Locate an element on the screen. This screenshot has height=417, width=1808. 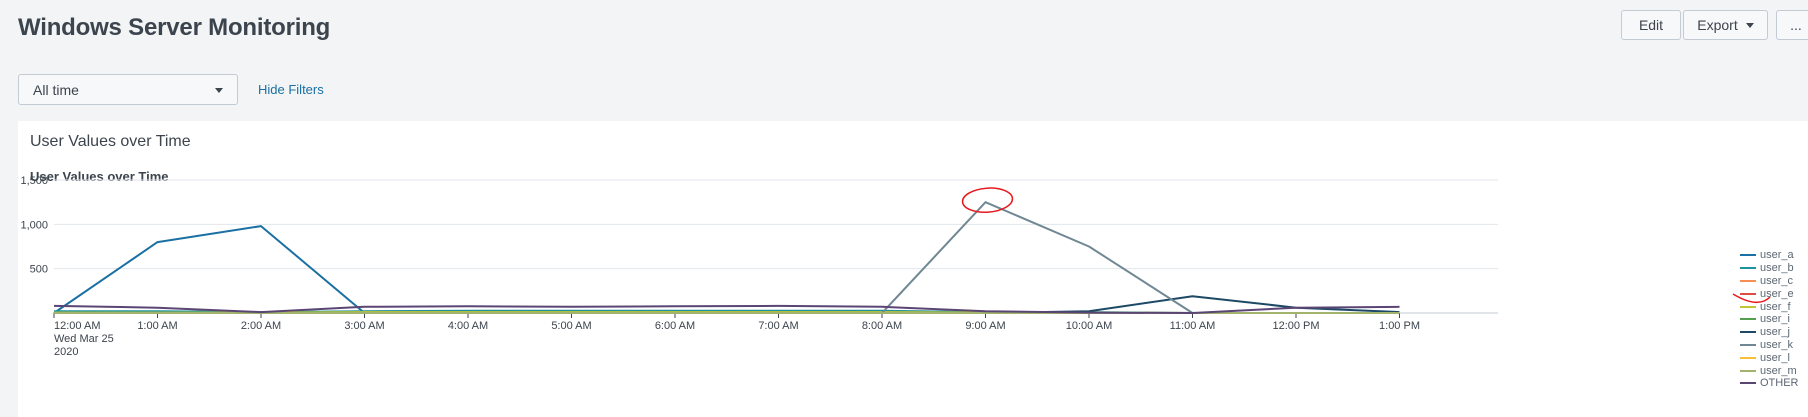
x-tick-label: 8:00 AM is located at coordinates (882, 326).